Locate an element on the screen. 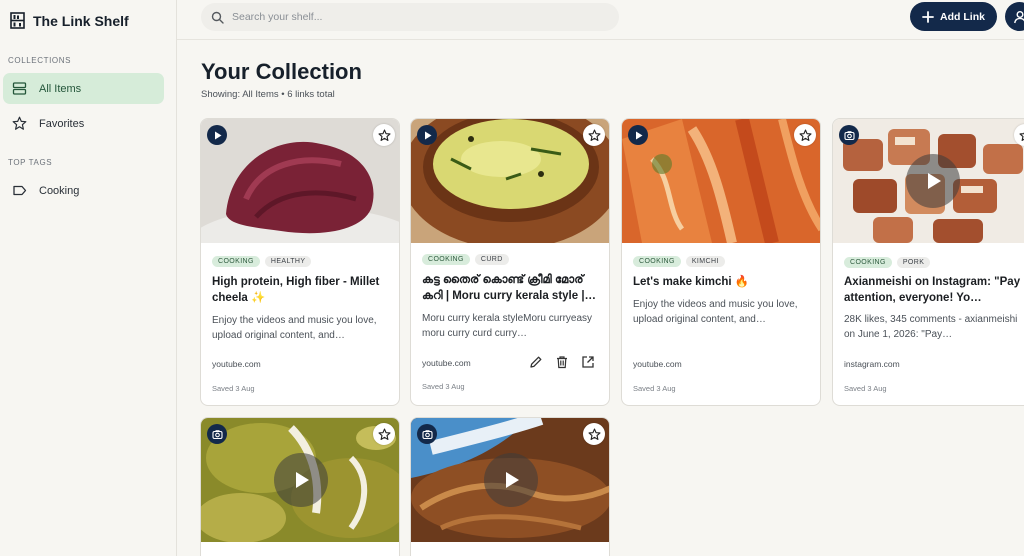 The width and height of the screenshot is (1024, 556). card-tags: COOKING PORK is located at coordinates (887, 262).